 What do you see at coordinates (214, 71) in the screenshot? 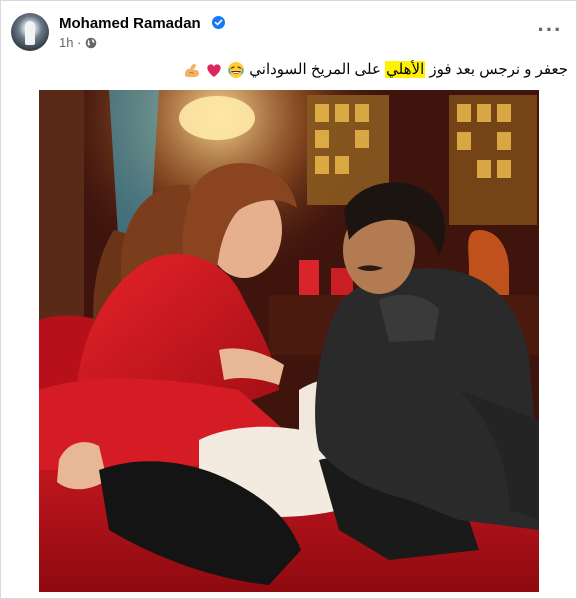
I see `red-heart-icon` at bounding box center [214, 71].